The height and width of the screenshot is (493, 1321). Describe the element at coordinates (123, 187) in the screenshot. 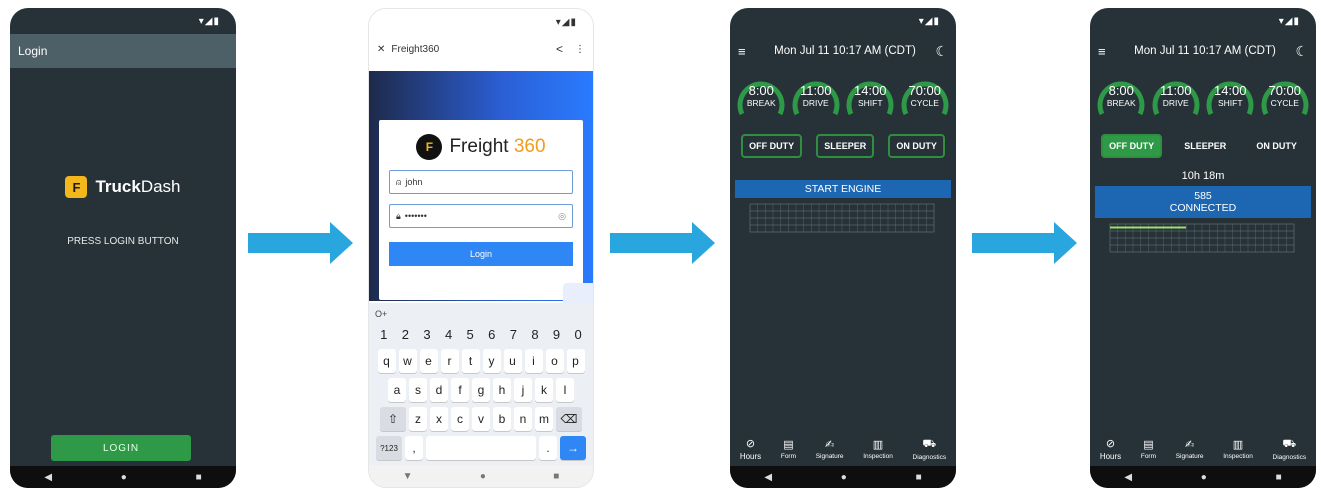

I see `truckdash-logo: F TruckDash` at that location.